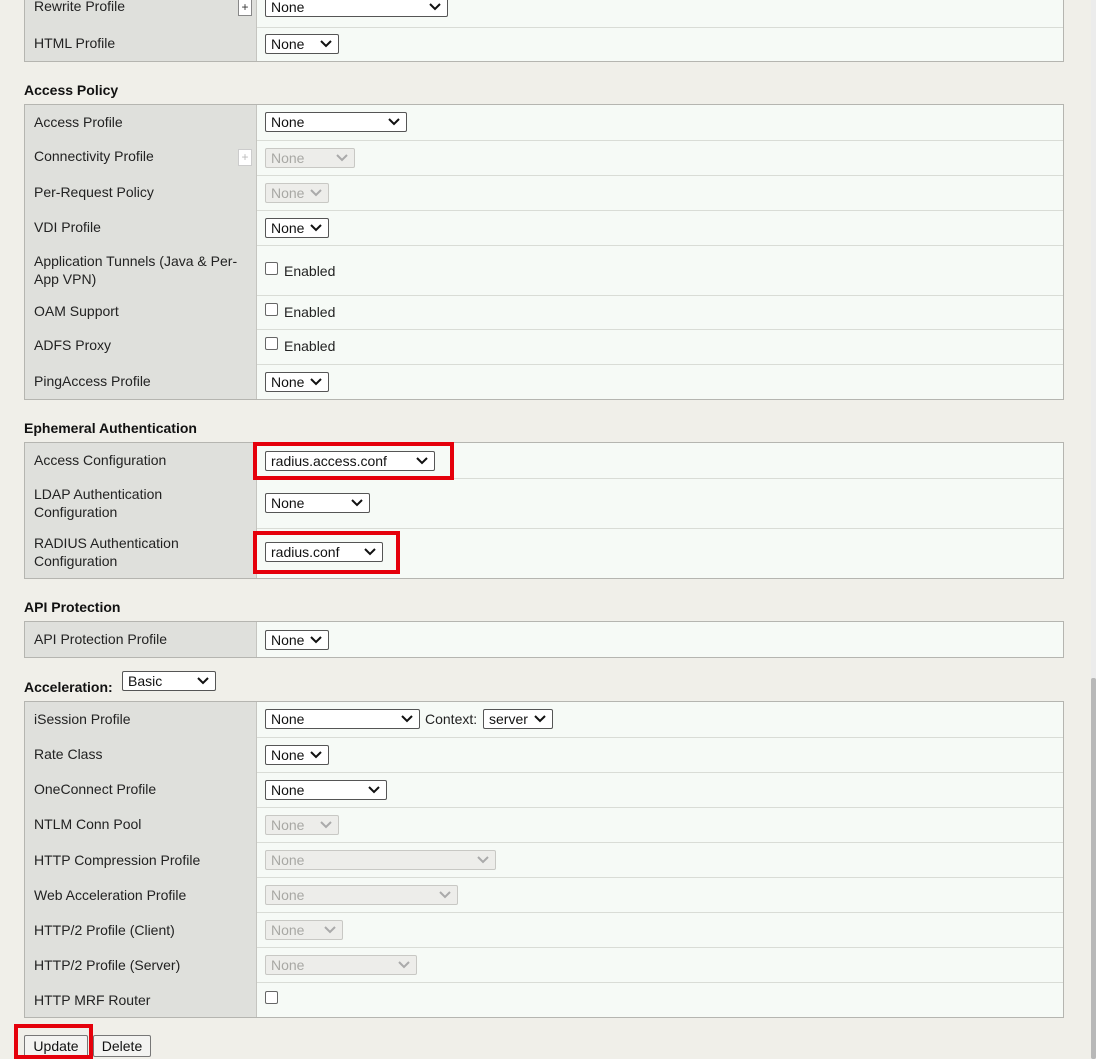 Image resolution: width=1096 pixels, height=1059 pixels. What do you see at coordinates (245, 157) in the screenshot?
I see `add-connectivity-profile-button: +` at bounding box center [245, 157].